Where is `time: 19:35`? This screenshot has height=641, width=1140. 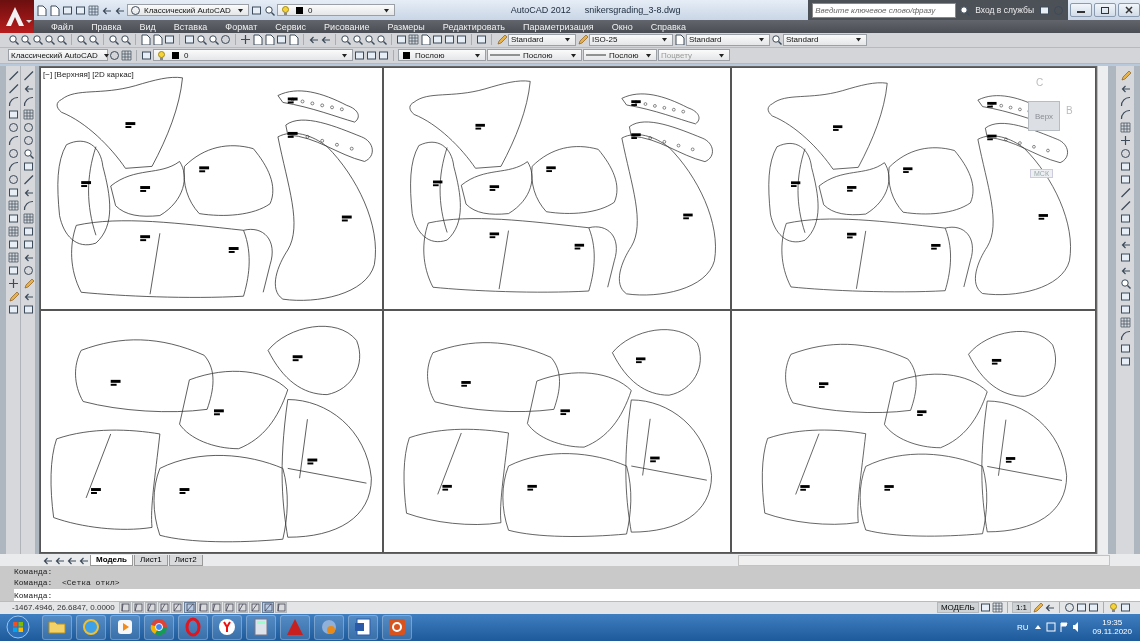
time: 19:35 is located at coordinates (1112, 623).